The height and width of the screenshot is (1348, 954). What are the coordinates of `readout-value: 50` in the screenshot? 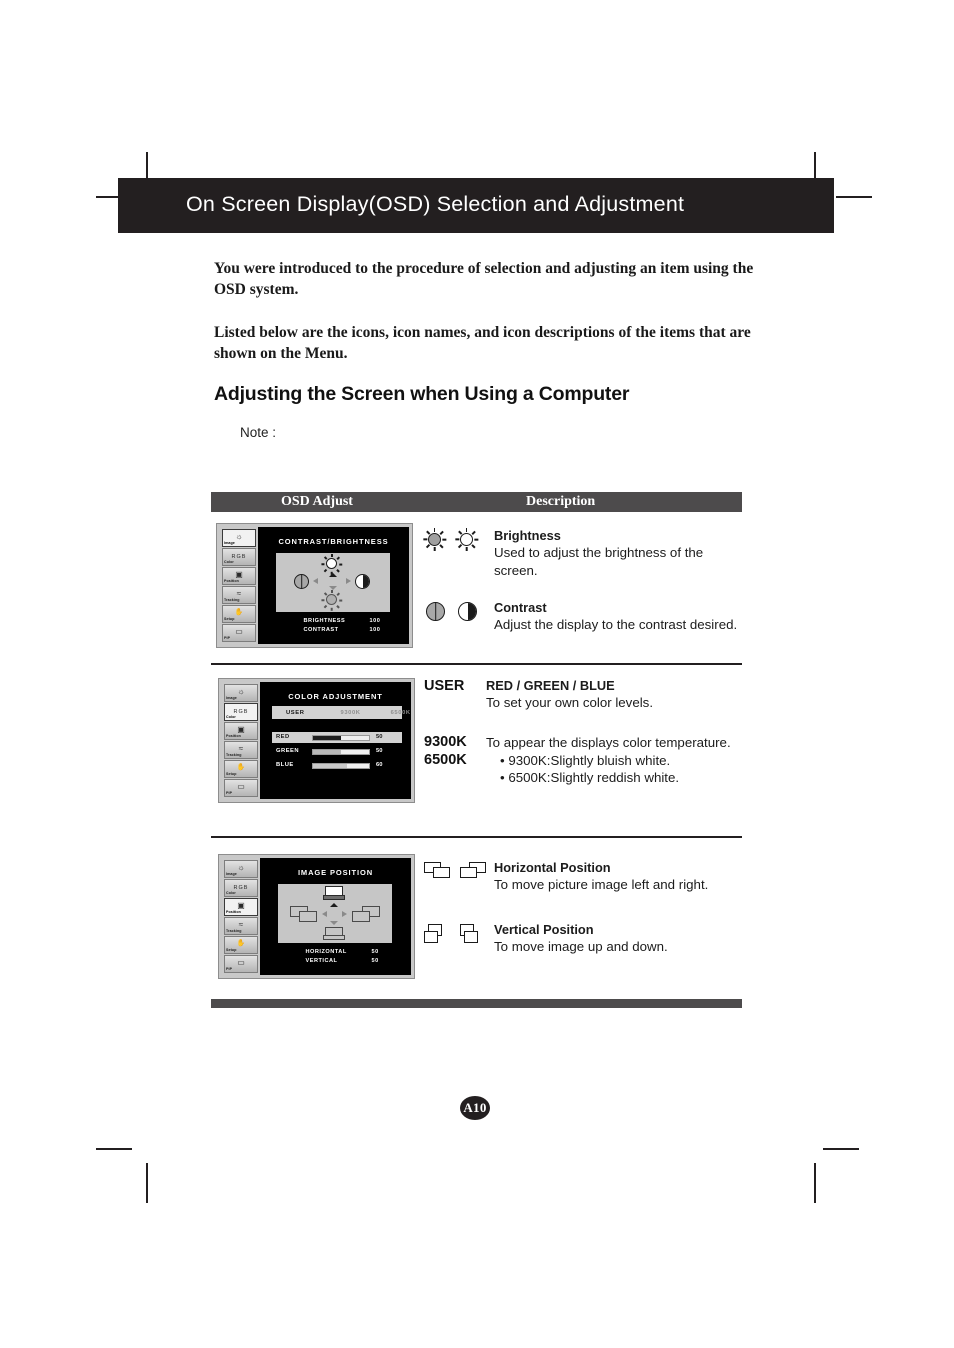 It's located at (375, 952).